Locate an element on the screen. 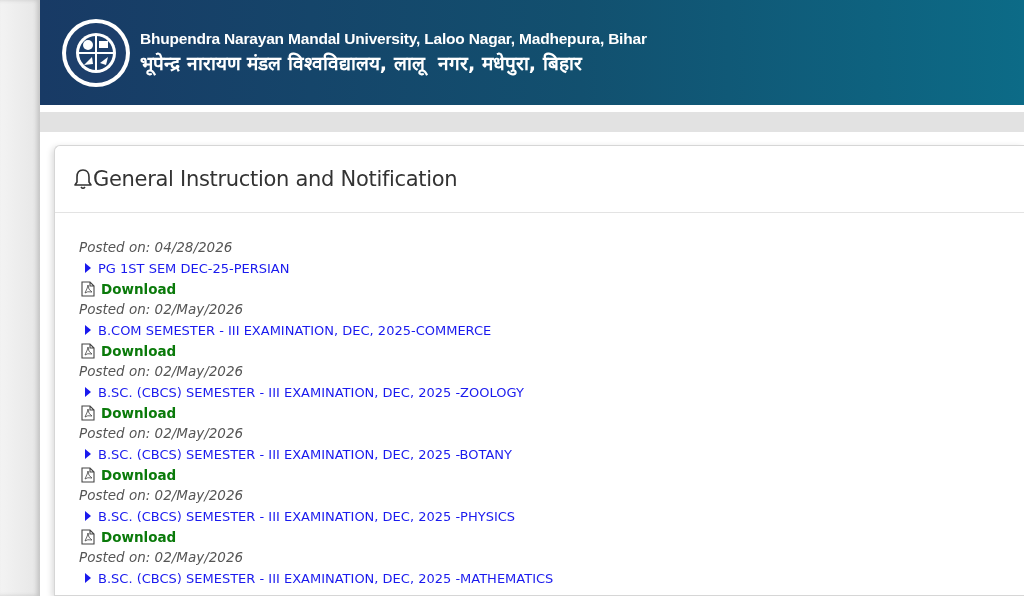  notice-link: B.SC. (CBCS) SEMESTER - III EXAMINATION, DEC, 2025 -MATHEMATICS is located at coordinates (326, 578).